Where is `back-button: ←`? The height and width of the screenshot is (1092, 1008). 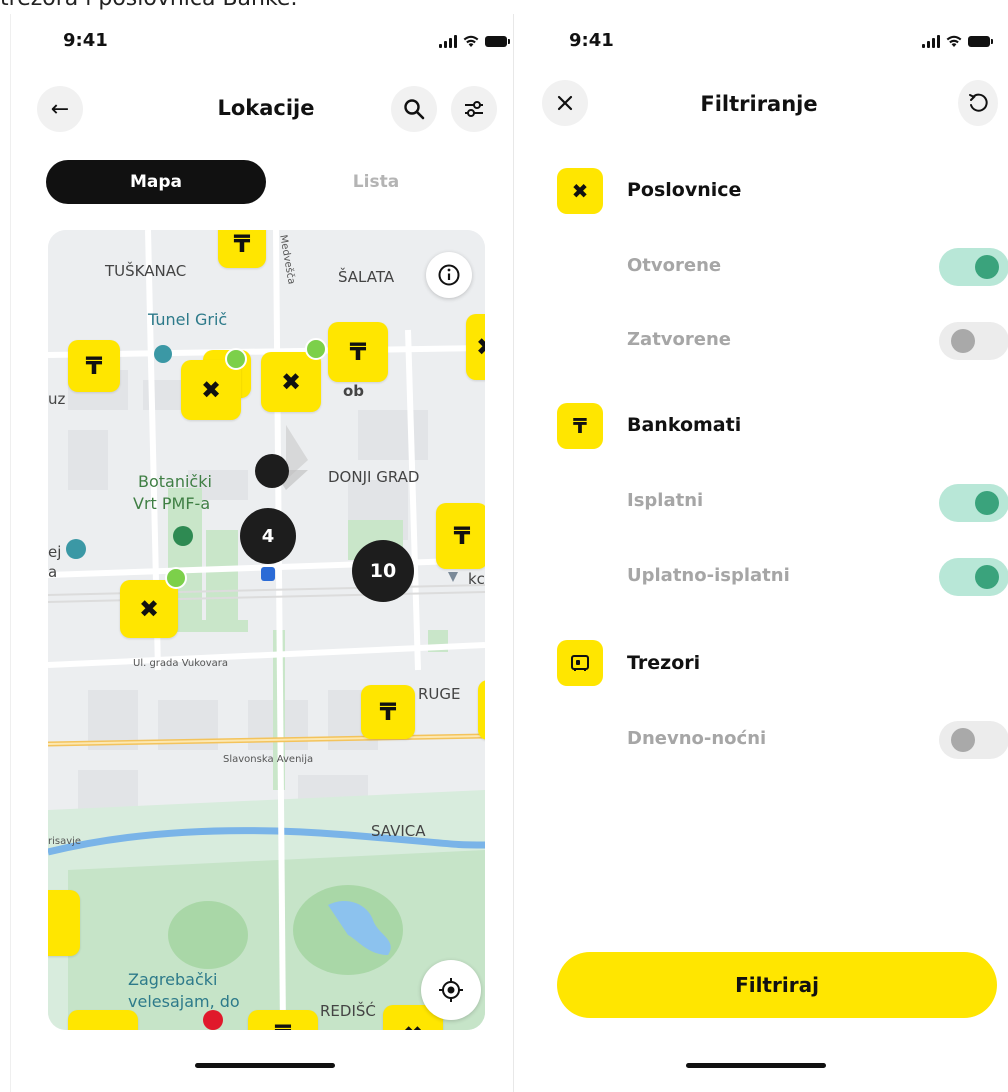
back-button: ← is located at coordinates (60, 109).